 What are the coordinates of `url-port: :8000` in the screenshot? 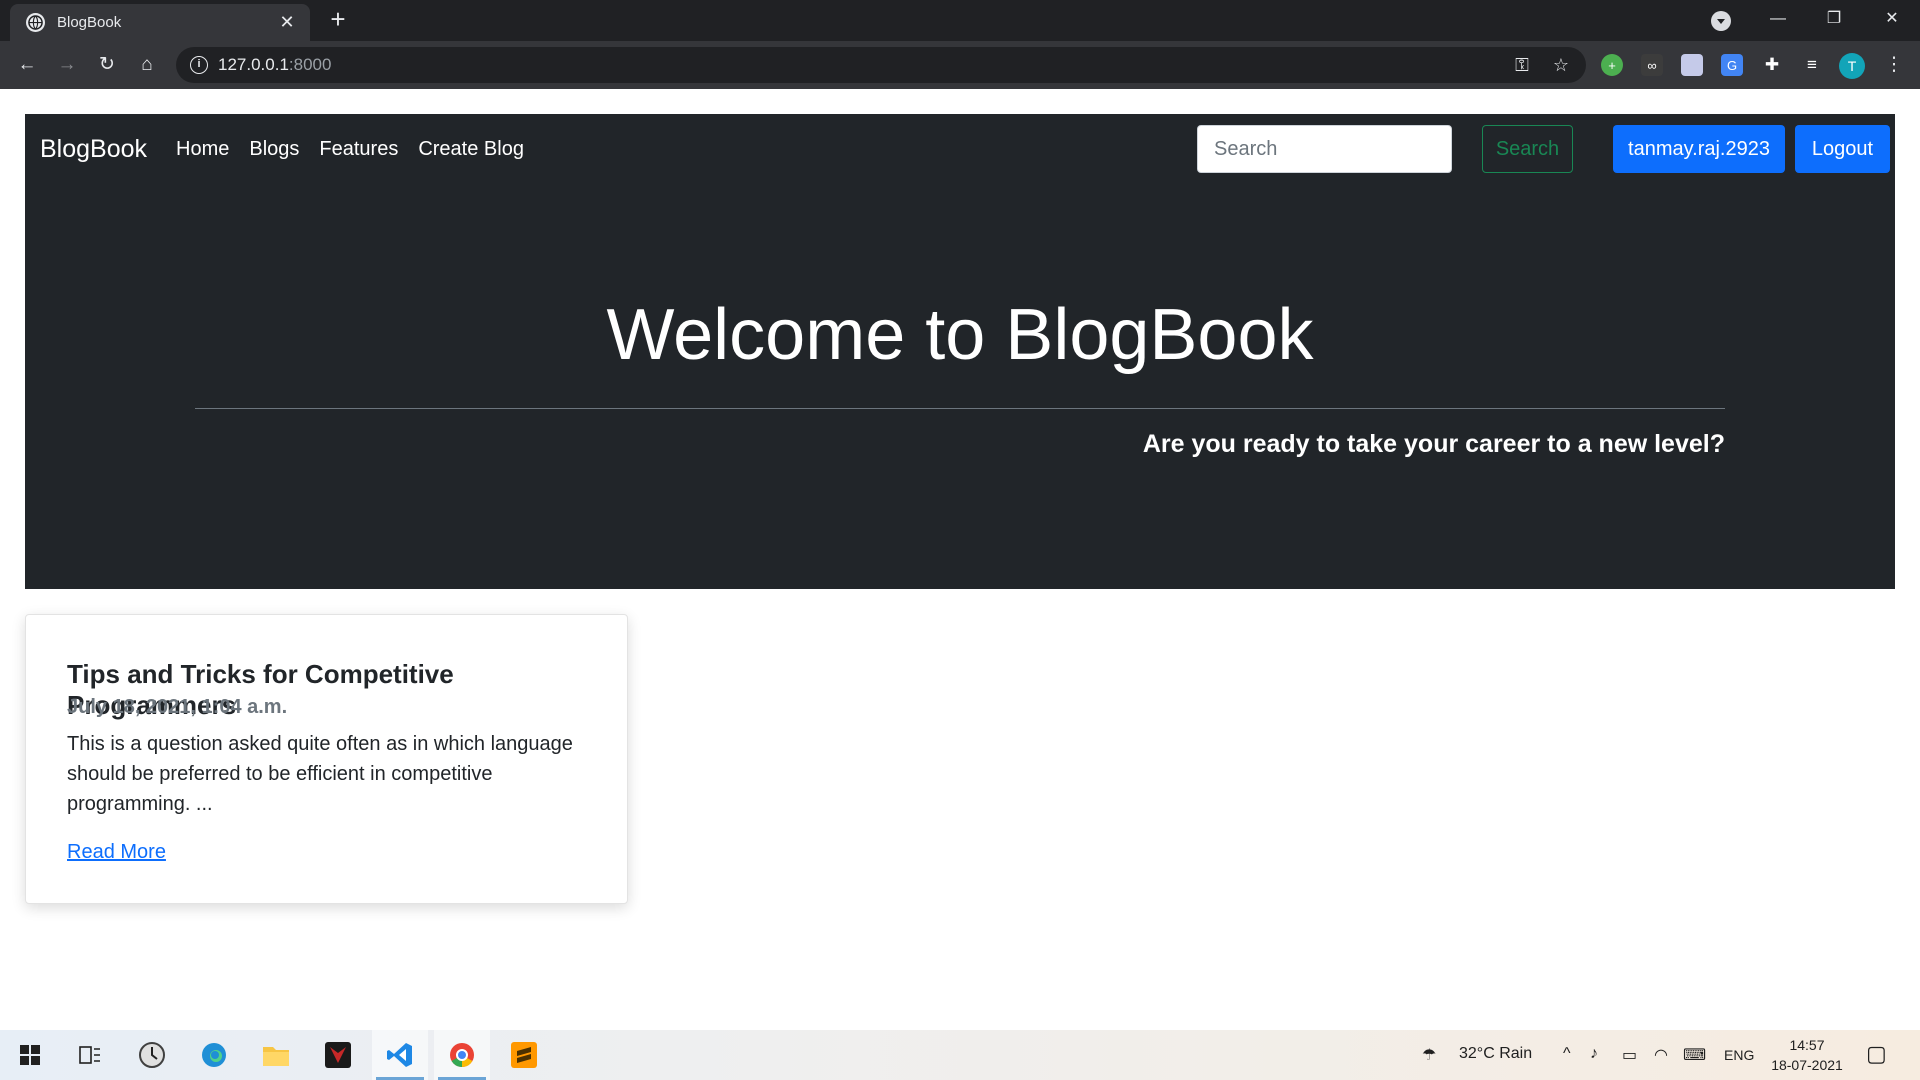 It's located at (310, 64).